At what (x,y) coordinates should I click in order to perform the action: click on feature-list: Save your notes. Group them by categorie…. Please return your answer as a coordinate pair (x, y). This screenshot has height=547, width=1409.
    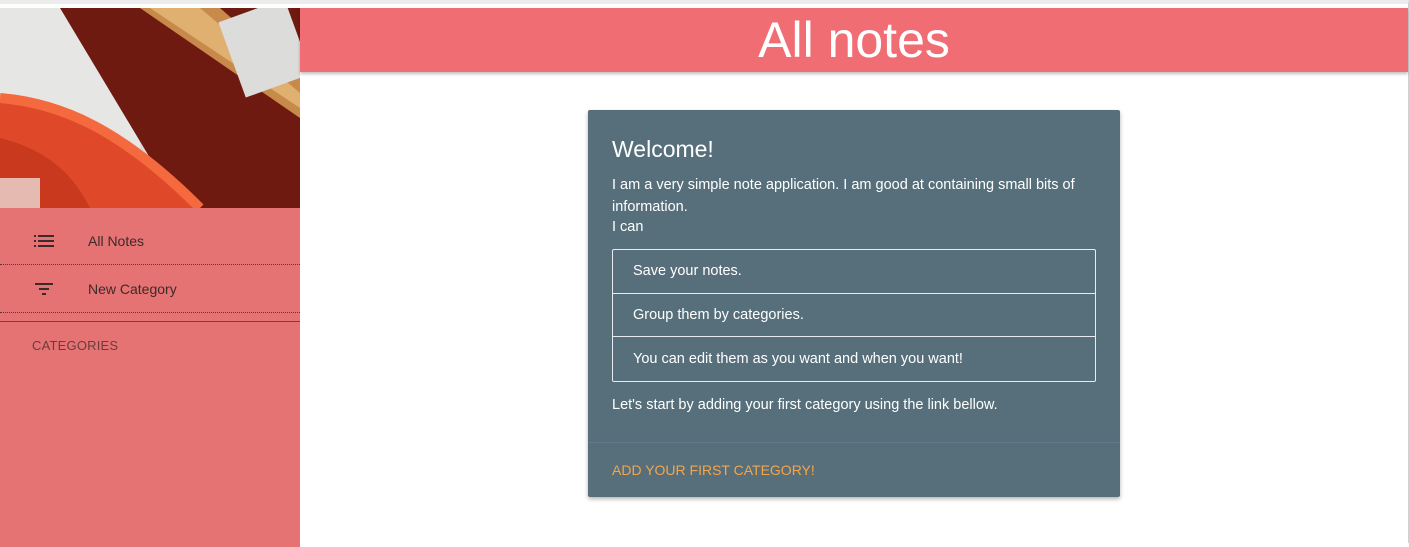
    Looking at the image, I should click on (854, 315).